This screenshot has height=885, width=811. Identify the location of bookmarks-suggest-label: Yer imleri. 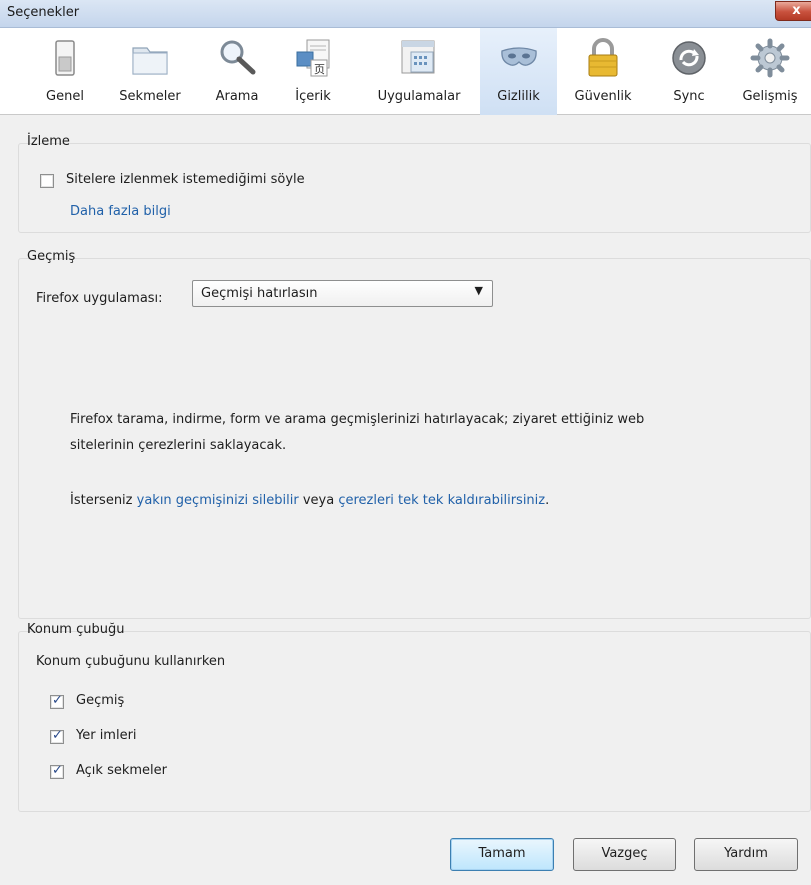
(106, 735).